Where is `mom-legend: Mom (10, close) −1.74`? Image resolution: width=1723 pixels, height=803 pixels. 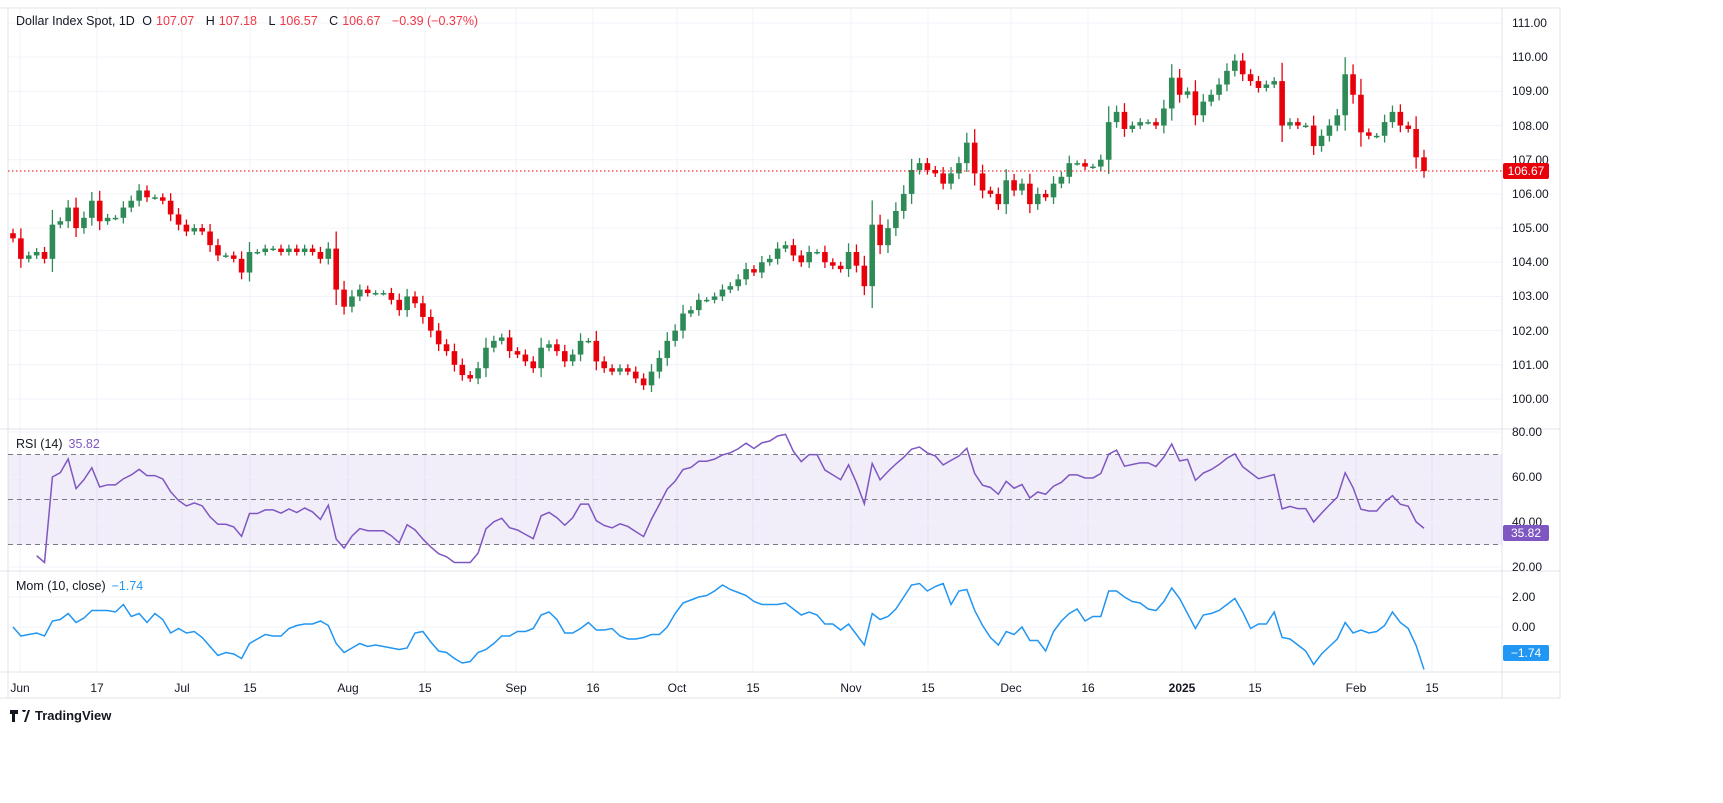
mom-legend: Mom (10, close) −1.74 is located at coordinates (79, 586).